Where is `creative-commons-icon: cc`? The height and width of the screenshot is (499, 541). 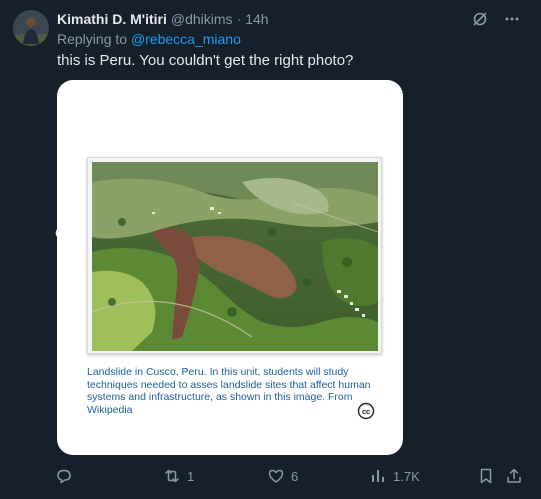 creative-commons-icon: cc is located at coordinates (366, 411).